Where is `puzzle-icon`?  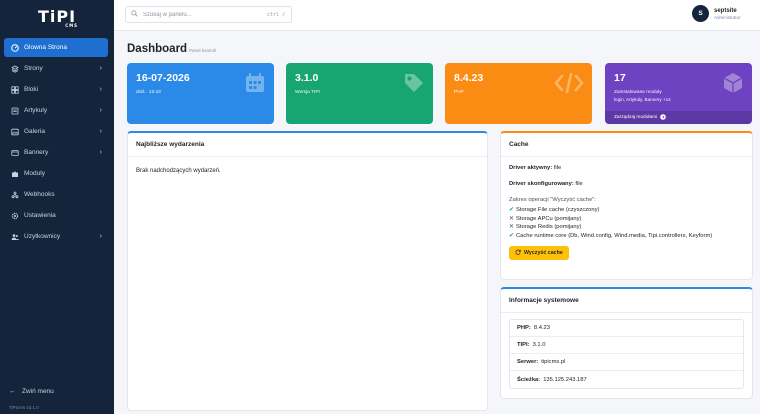 puzzle-icon is located at coordinates (14, 173).